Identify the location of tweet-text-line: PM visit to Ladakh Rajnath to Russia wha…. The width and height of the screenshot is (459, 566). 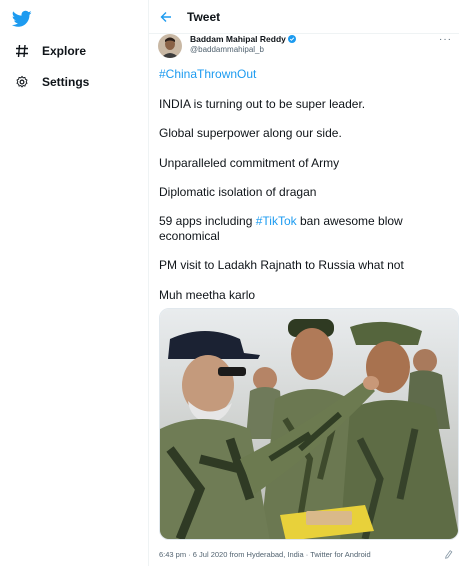
(281, 265).